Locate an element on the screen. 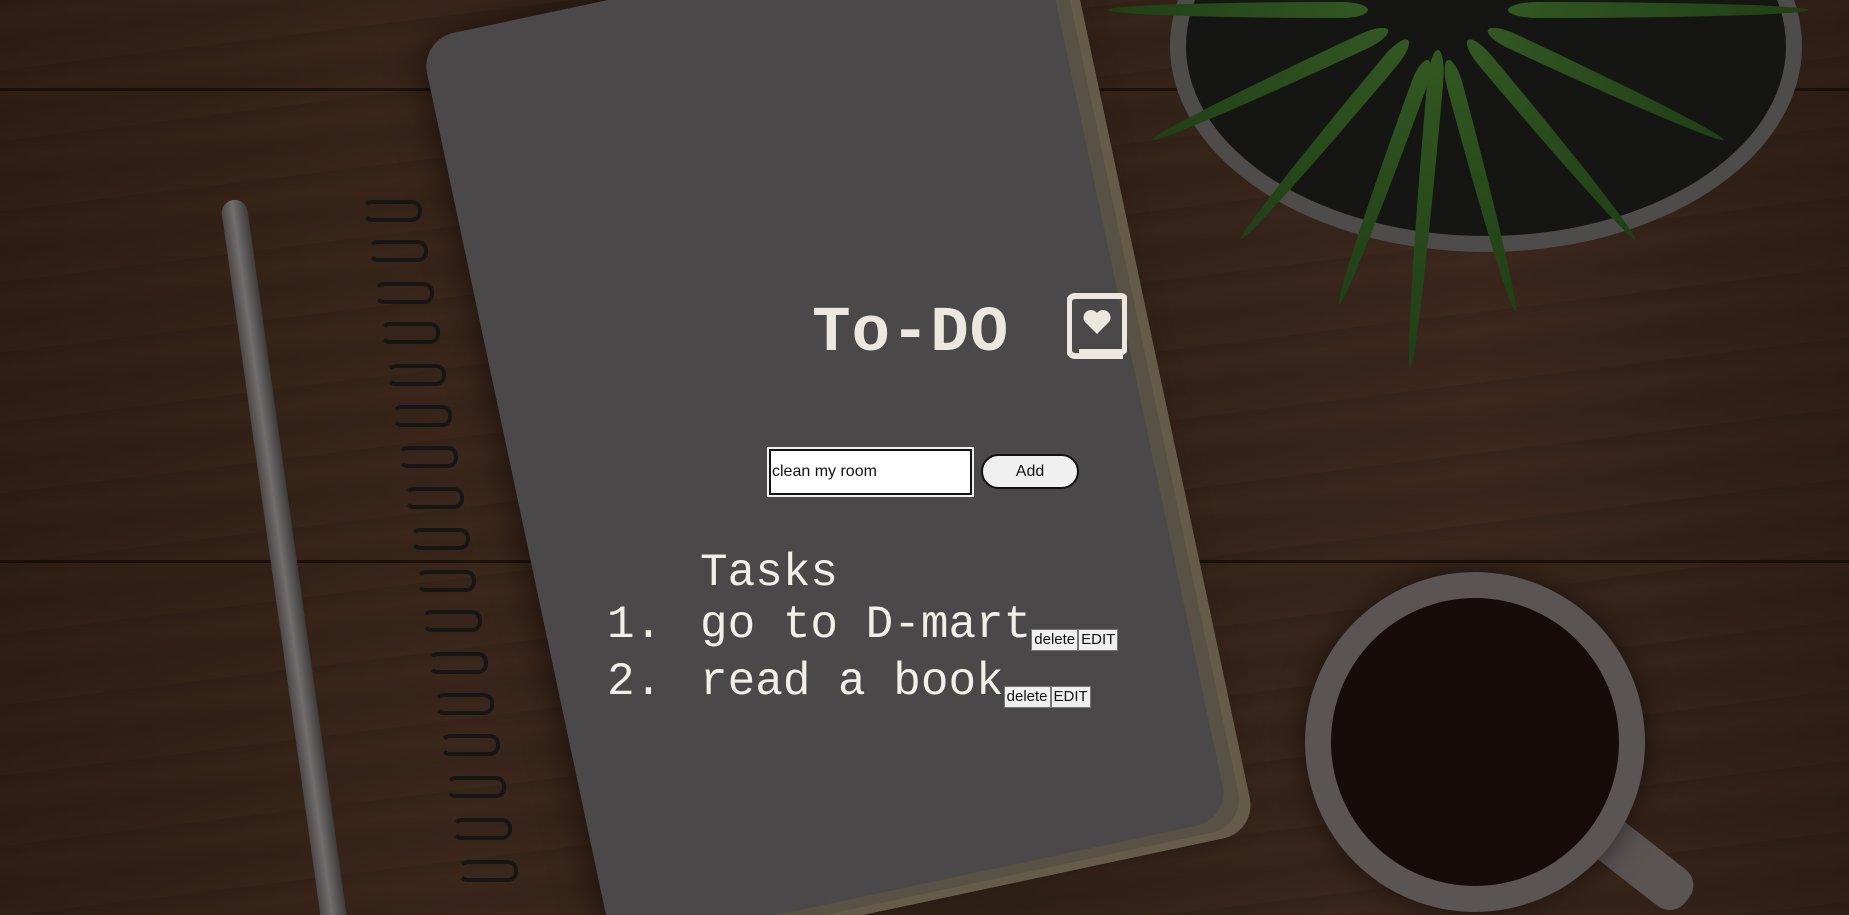 This screenshot has width=1849, height=915. task-input is located at coordinates (870, 472).